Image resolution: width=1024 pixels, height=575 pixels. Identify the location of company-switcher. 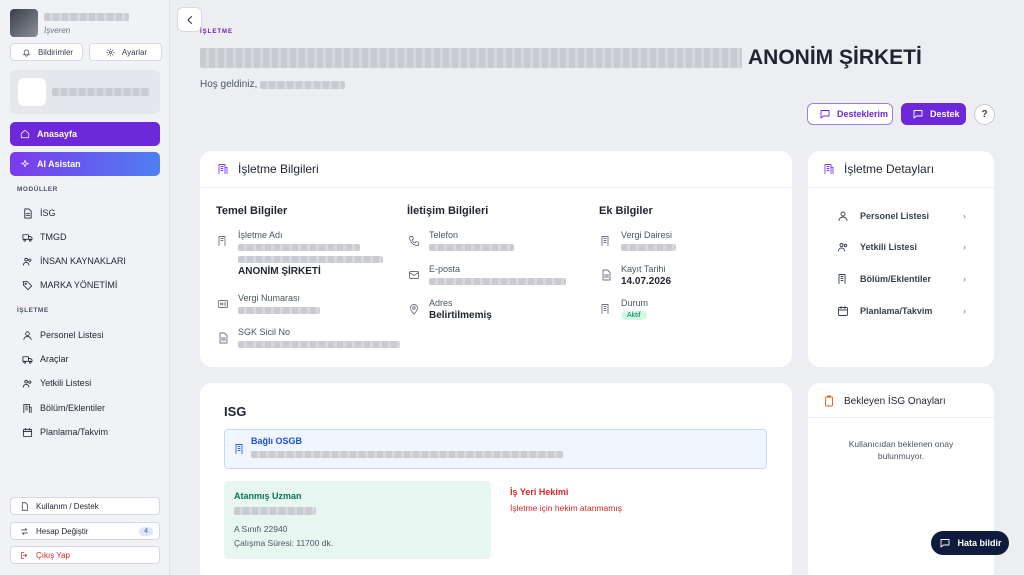
(85, 92).